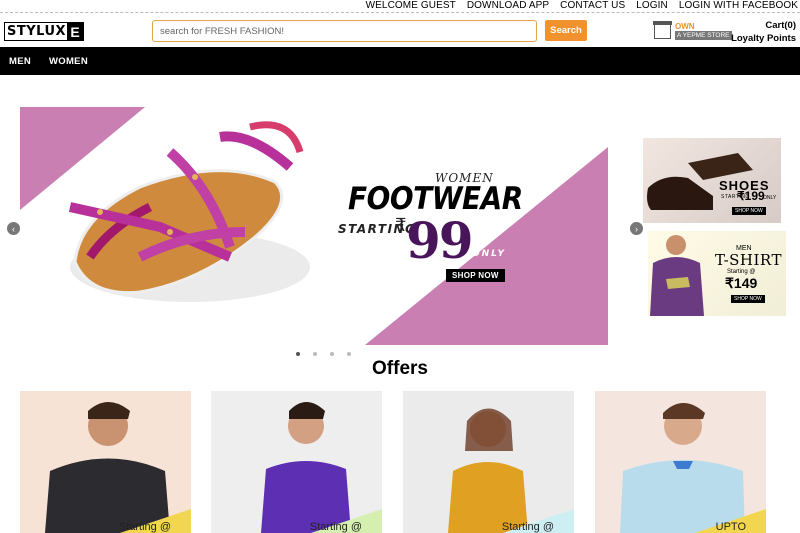 The height and width of the screenshot is (533, 800). I want to click on side-banner-tshirt: MEN T-SHIRT Starting @ ₹149 SHOP NOW, so click(717, 273).